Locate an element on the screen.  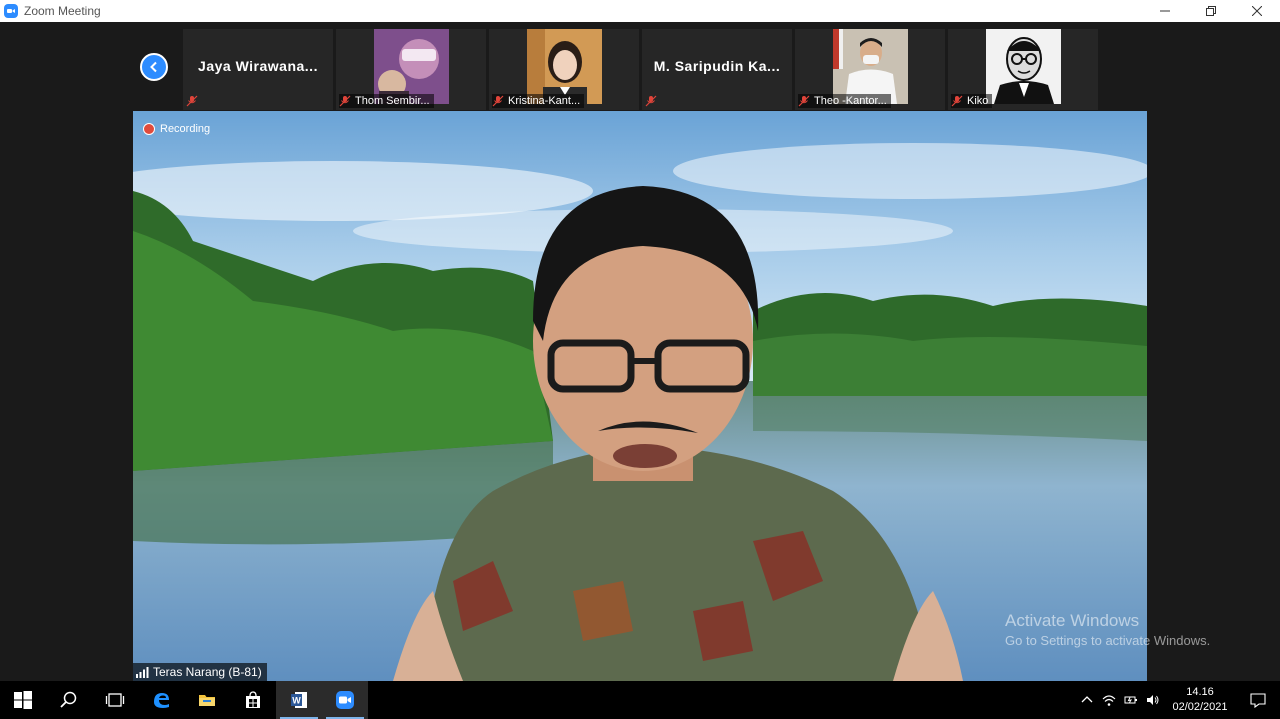
edge-browser-icon is located at coordinates (161, 700).